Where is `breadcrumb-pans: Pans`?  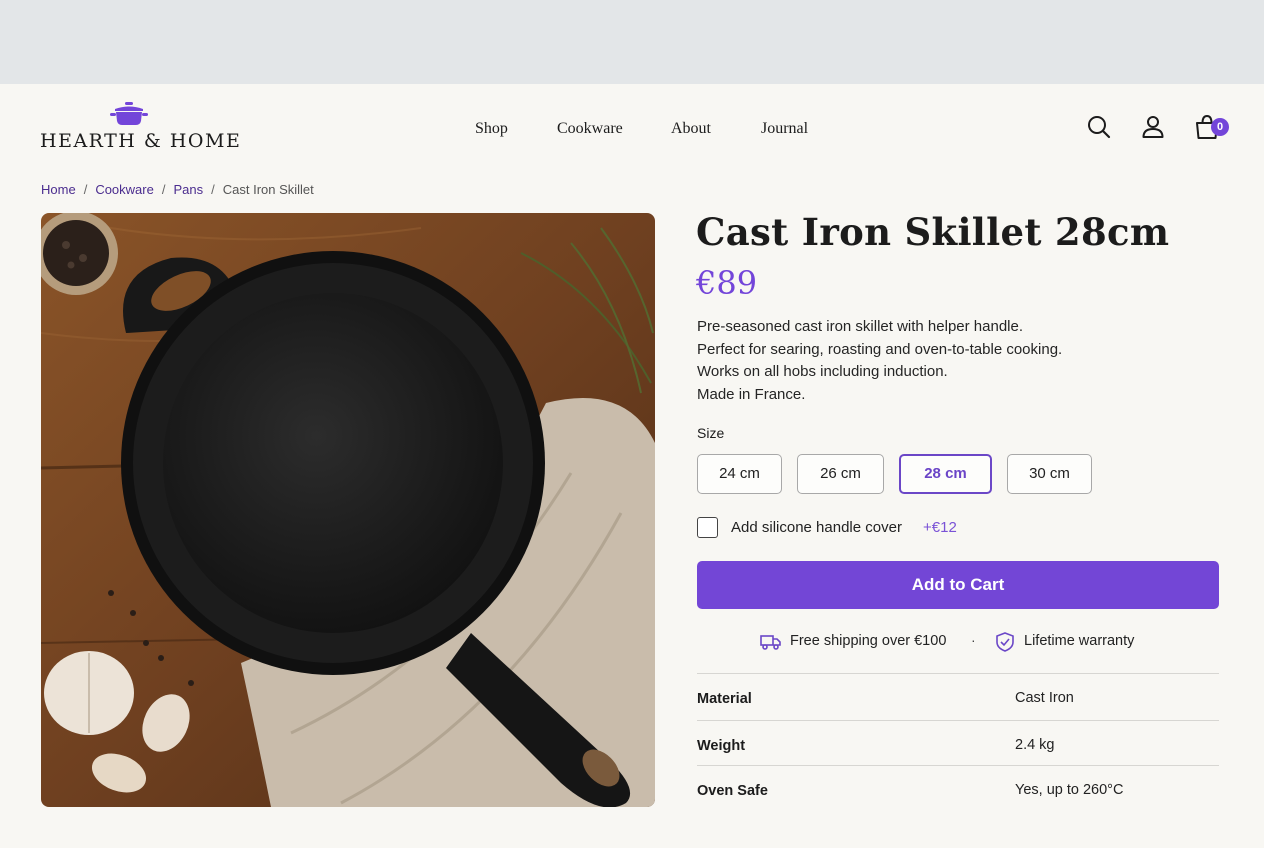 breadcrumb-pans: Pans is located at coordinates (188, 189).